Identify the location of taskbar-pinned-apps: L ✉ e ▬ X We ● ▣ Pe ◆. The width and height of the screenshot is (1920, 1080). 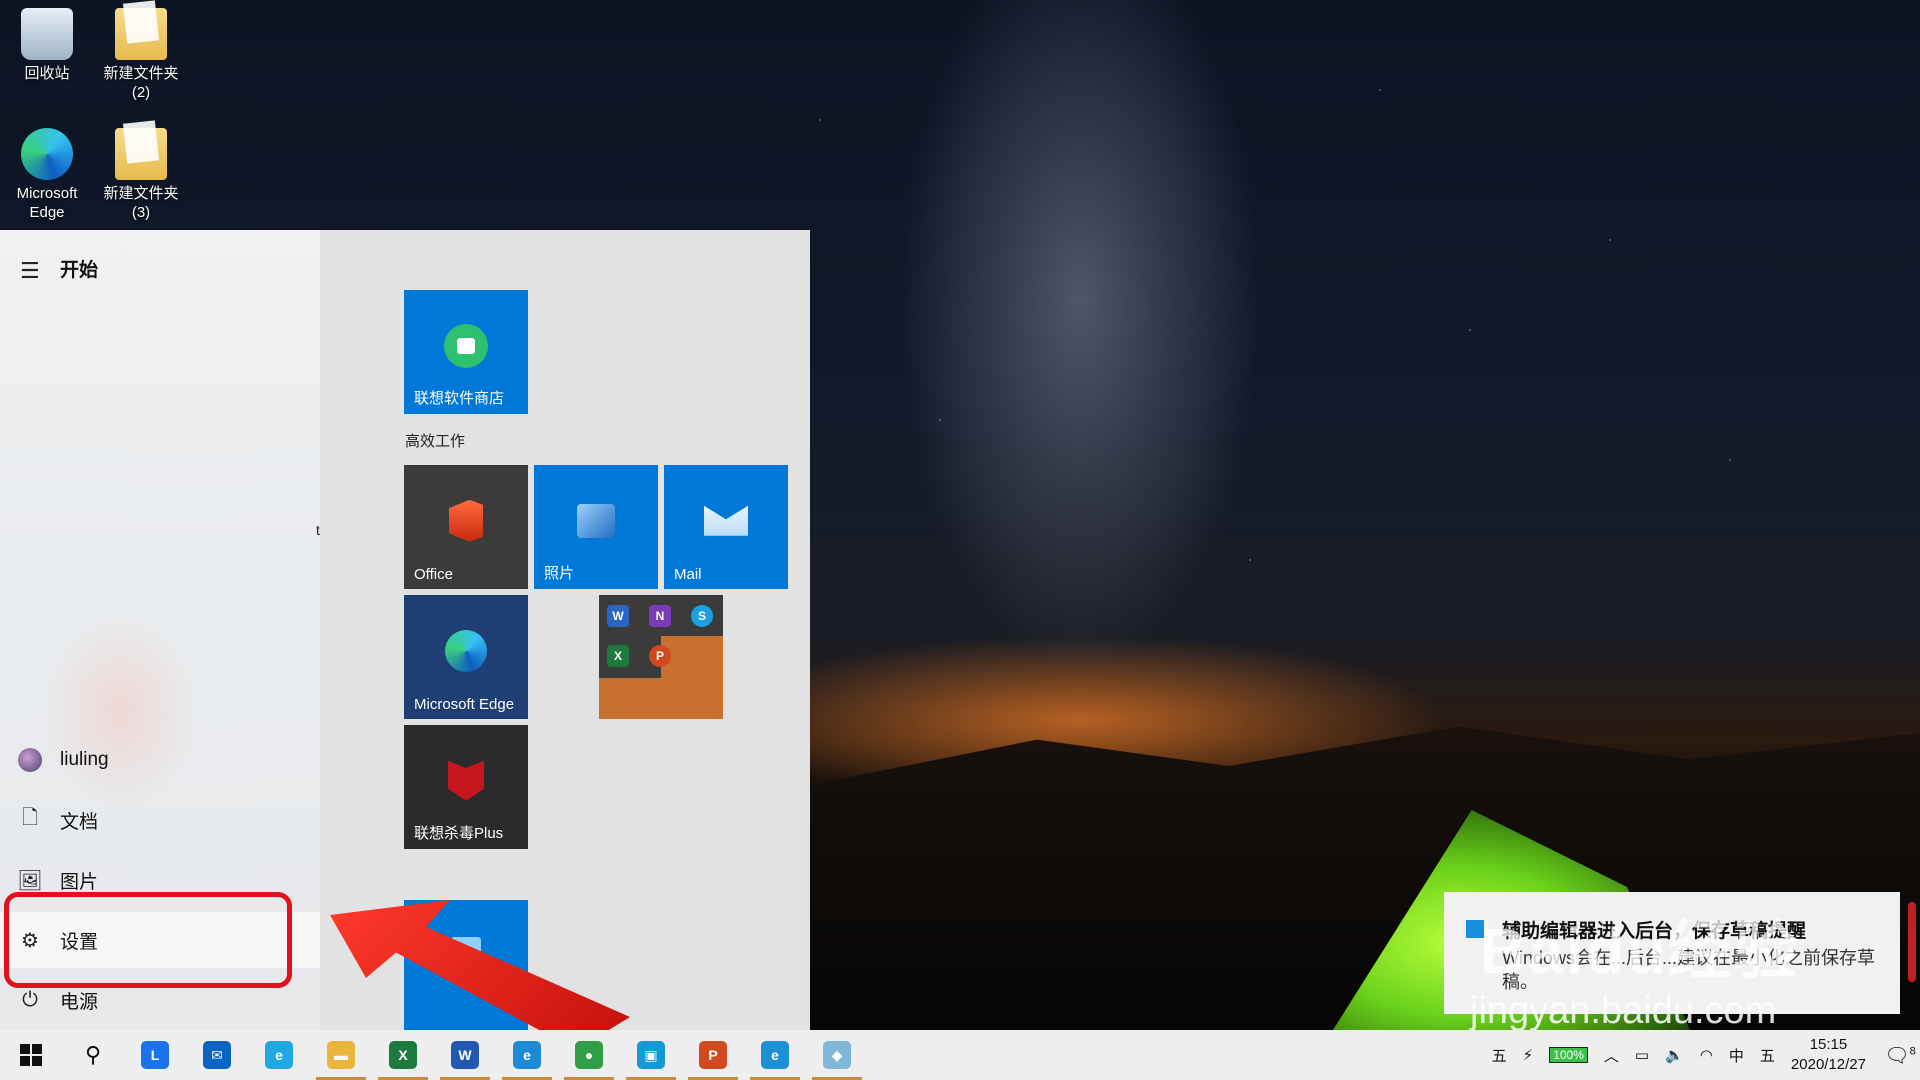
(496, 1055).